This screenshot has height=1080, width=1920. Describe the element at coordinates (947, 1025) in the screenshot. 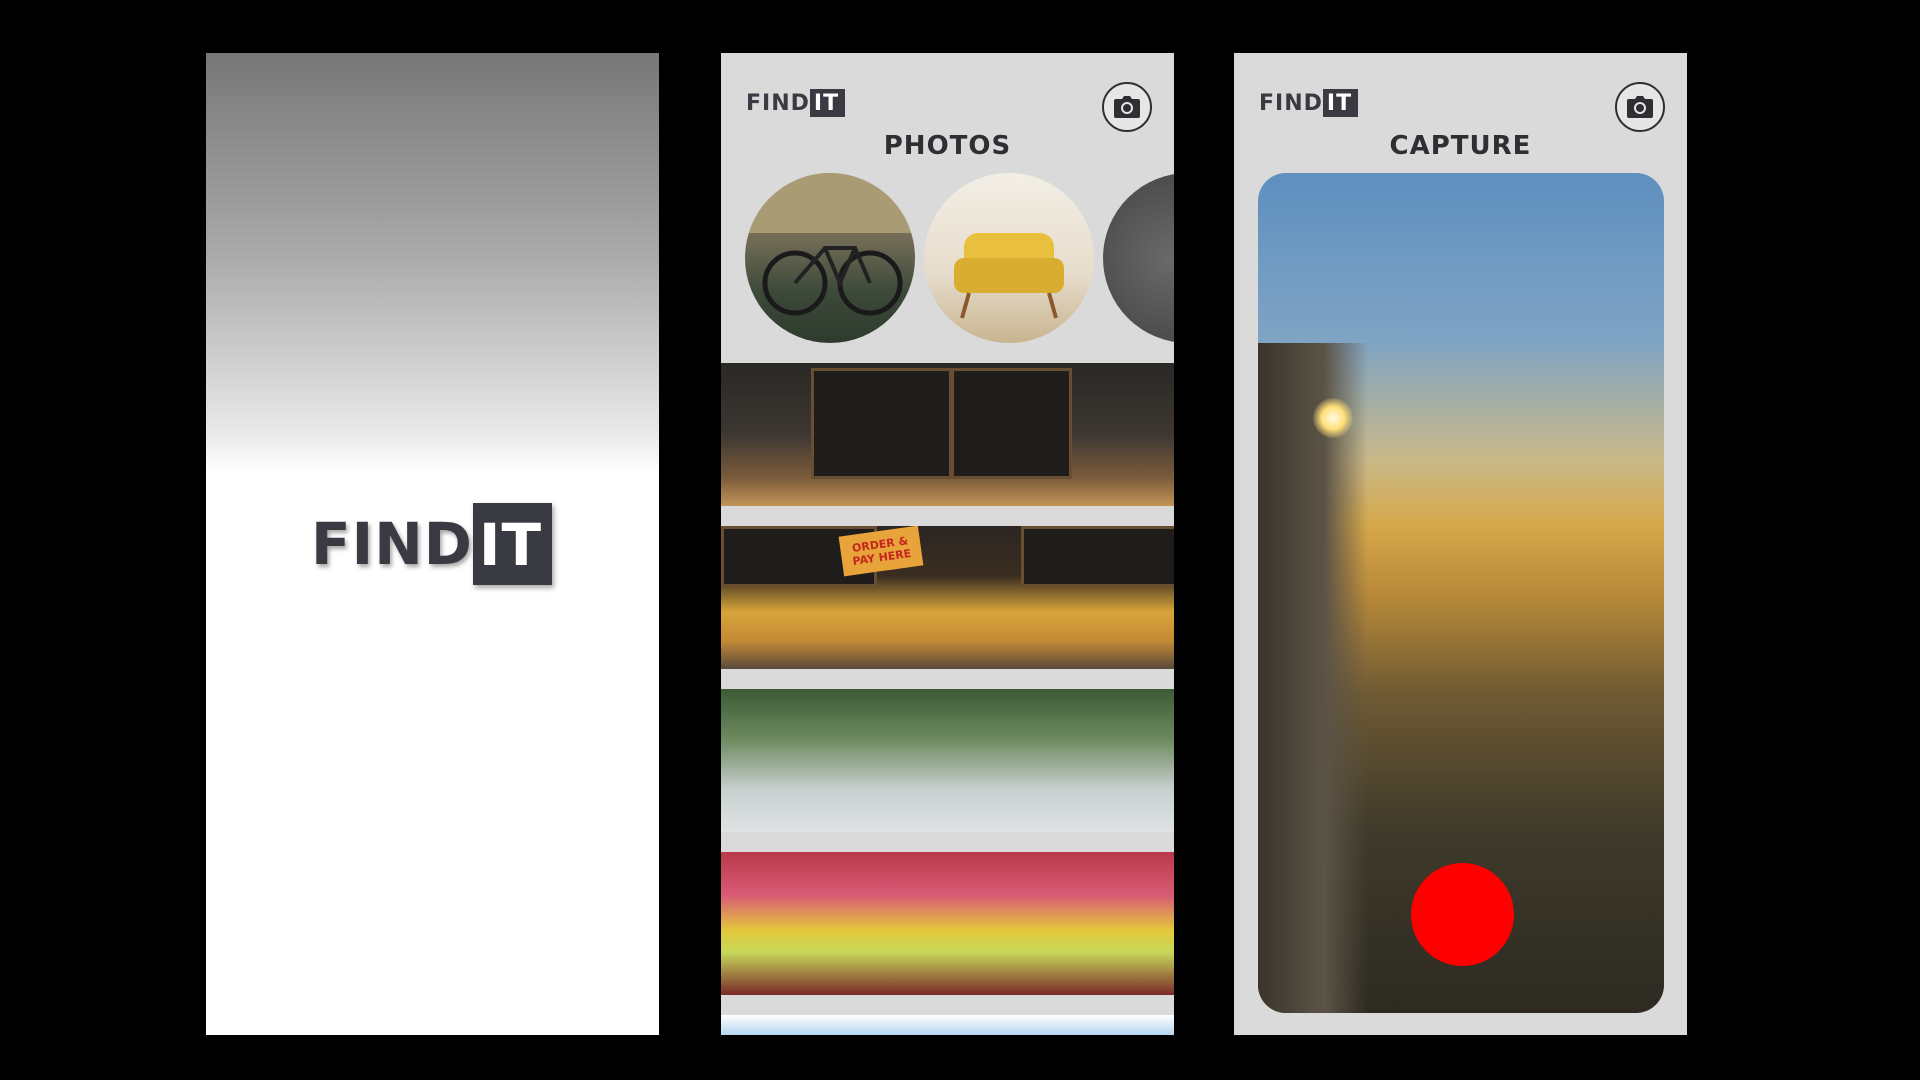

I see `photo-strip-partial` at that location.